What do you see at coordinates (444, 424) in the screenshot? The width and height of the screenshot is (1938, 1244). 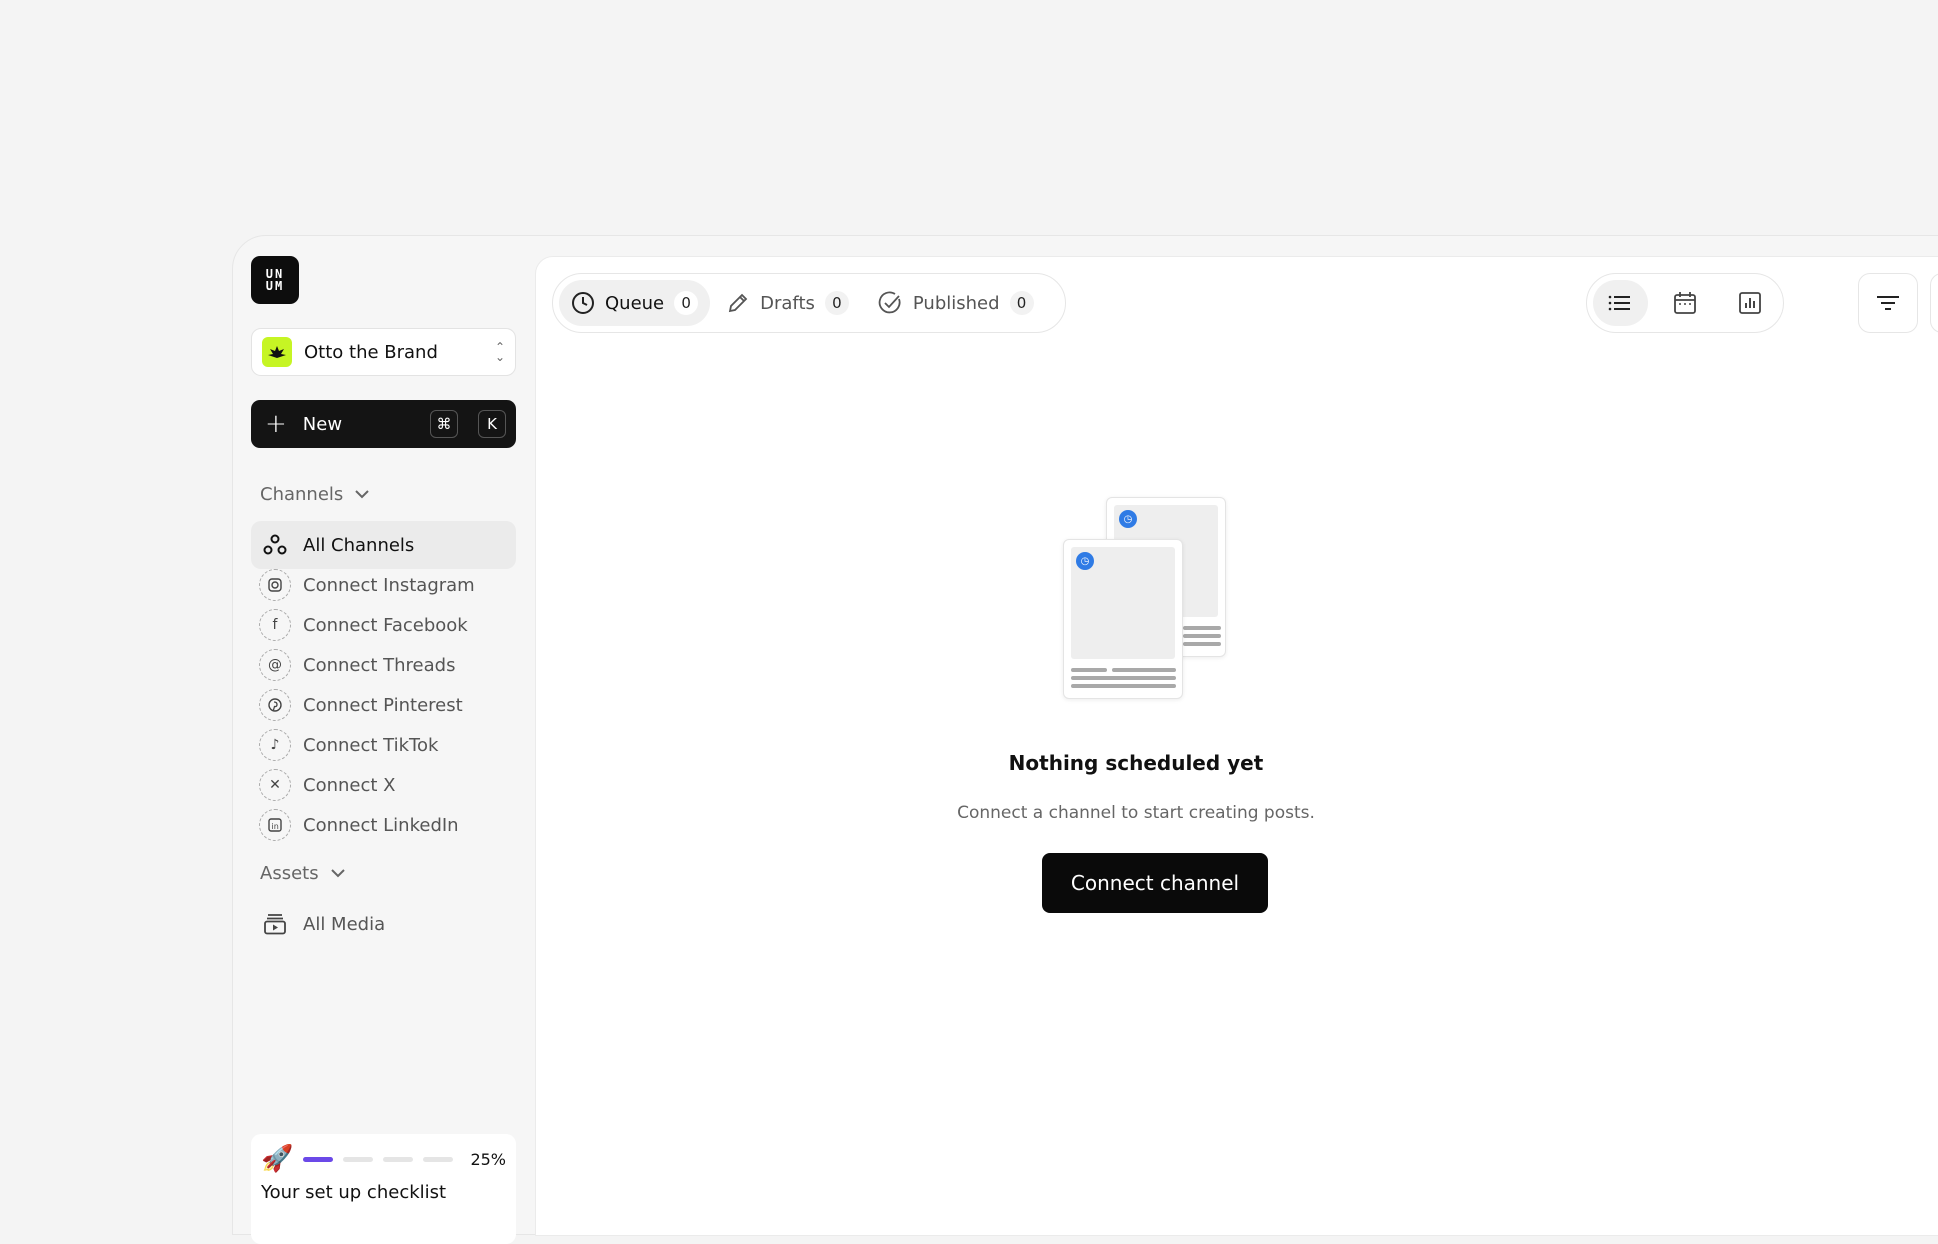 I see `command-key-hint: ⌘` at bounding box center [444, 424].